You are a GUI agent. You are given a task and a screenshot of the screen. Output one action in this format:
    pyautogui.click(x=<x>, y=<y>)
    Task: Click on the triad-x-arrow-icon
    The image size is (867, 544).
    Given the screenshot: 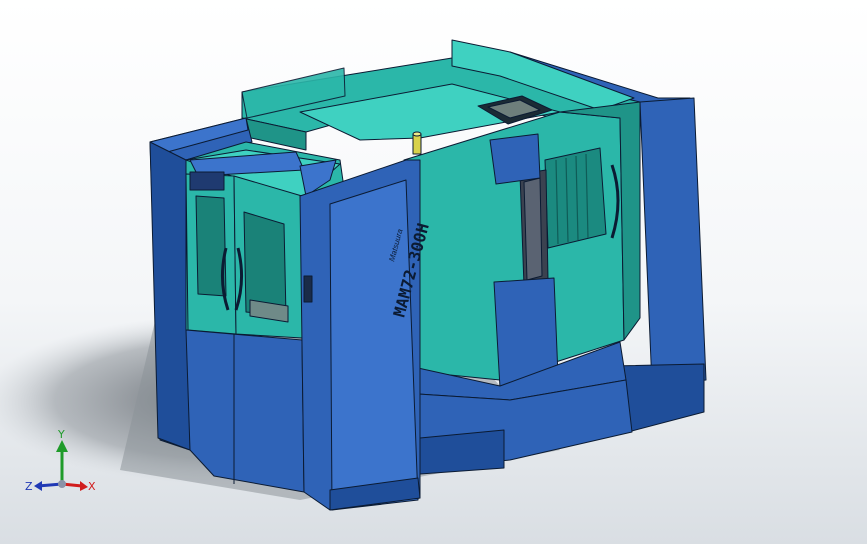 What is the action you would take?
    pyautogui.click(x=84, y=486)
    